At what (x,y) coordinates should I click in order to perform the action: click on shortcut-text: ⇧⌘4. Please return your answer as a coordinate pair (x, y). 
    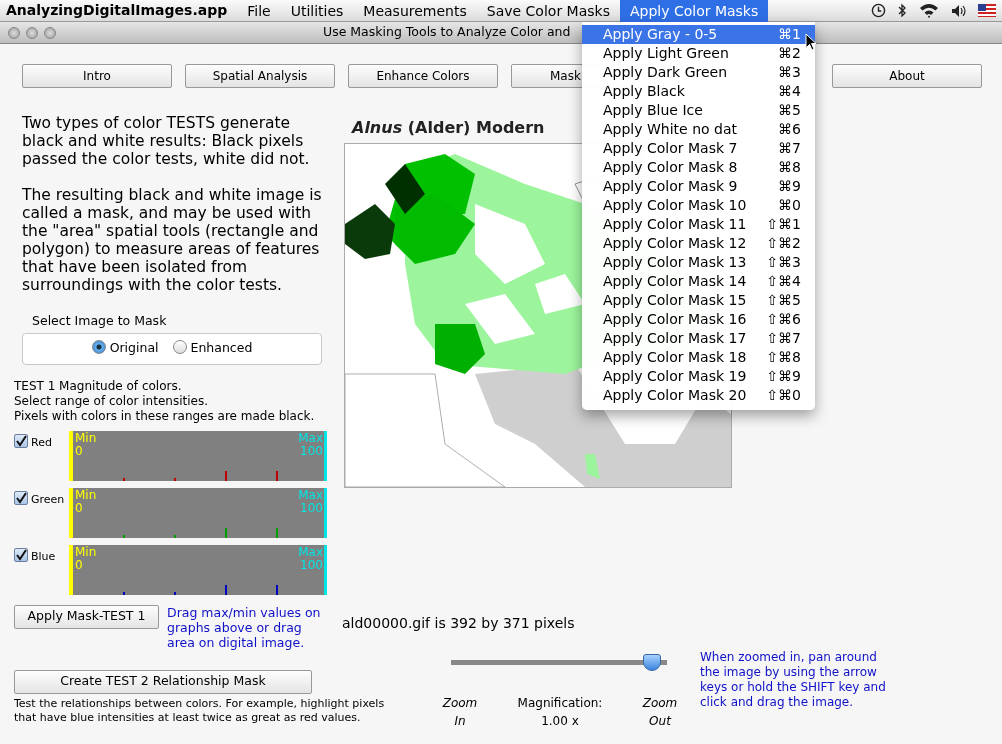
    Looking at the image, I should click on (783, 281).